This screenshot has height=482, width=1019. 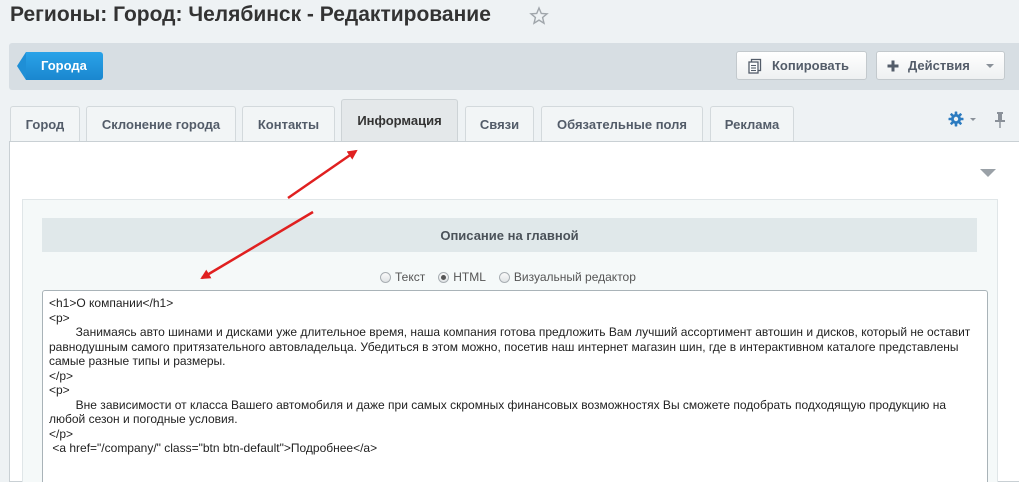 What do you see at coordinates (514, 66) in the screenshot?
I see `toolbar: Города Копировать Действия` at bounding box center [514, 66].